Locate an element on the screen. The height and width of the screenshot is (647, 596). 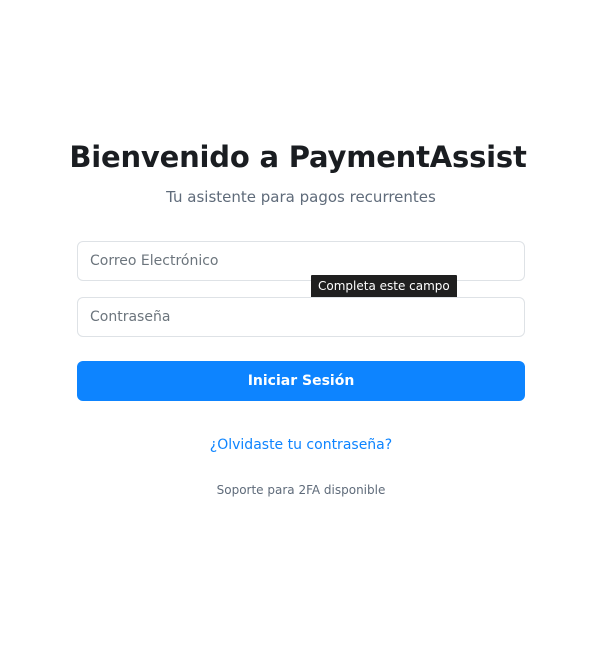
password-field-wrapper is located at coordinates (301, 317).